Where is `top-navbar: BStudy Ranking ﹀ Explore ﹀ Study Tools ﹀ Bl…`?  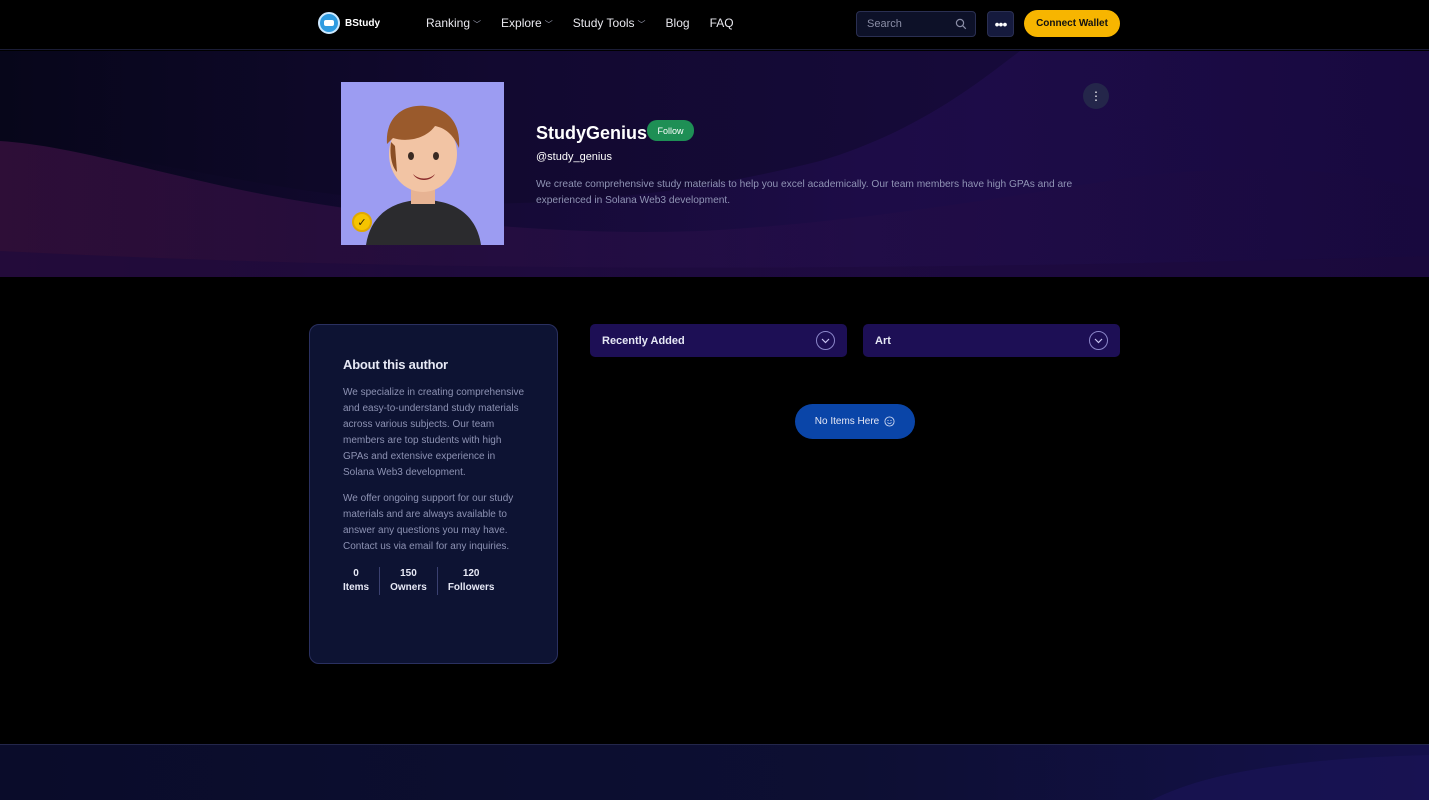 top-navbar: BStudy Ranking ﹀ Explore ﹀ Study Tools ﹀ Bl… is located at coordinates (714, 25).